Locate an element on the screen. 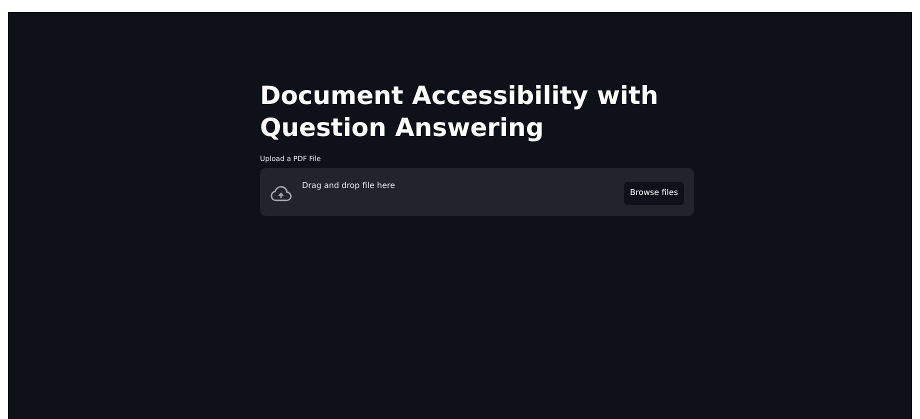  cloud-upload-icon is located at coordinates (281, 194).